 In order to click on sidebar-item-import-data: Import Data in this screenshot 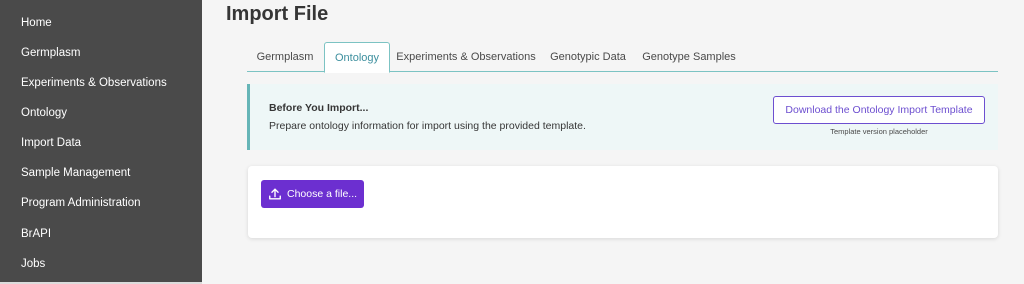, I will do `click(51, 143)`.